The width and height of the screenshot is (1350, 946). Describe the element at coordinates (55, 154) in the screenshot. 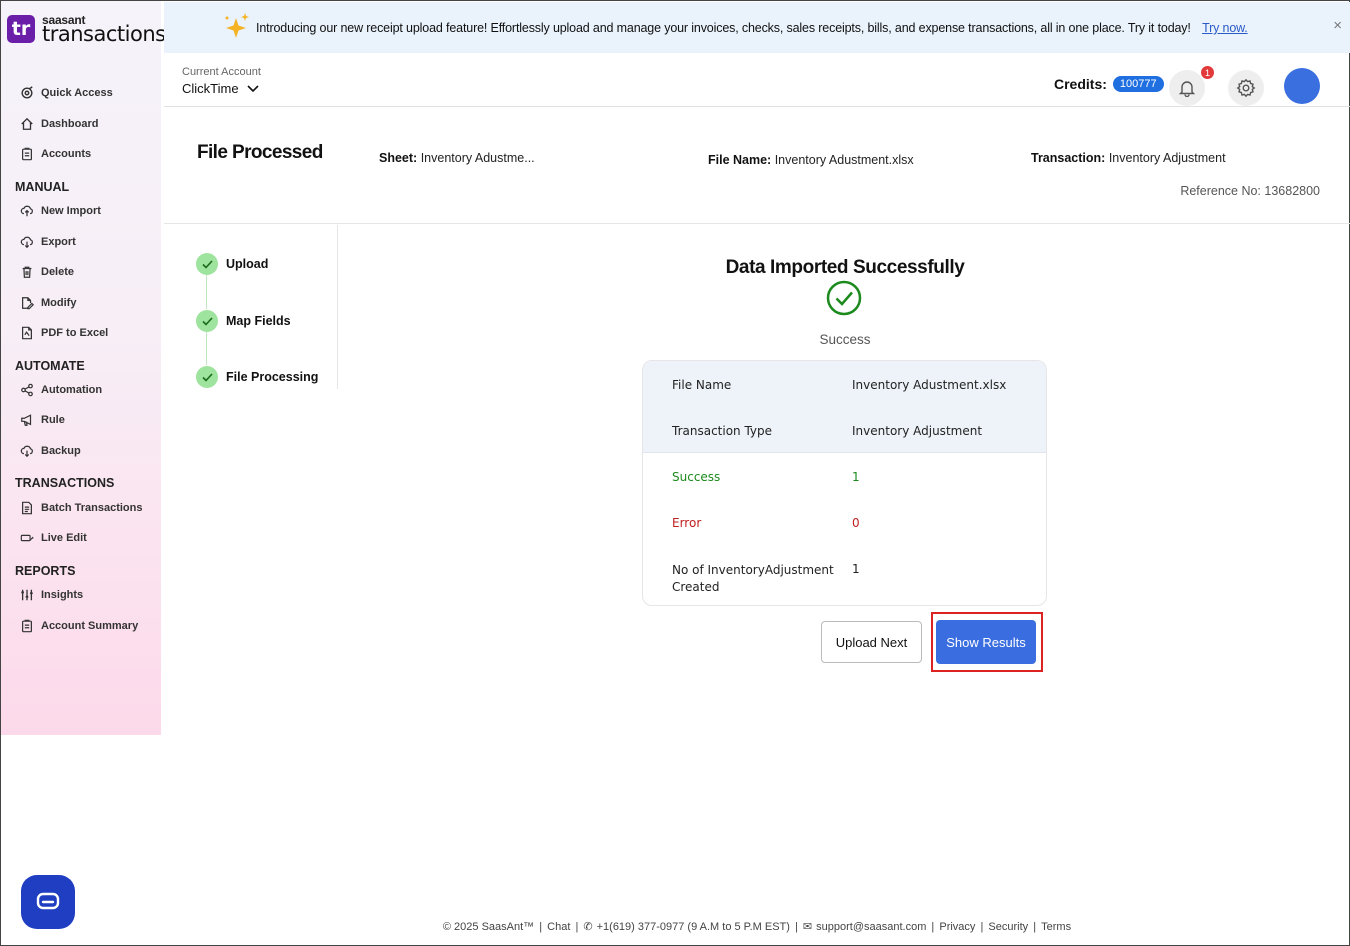

I see `sidebar-item-accounts: Accounts` at that location.